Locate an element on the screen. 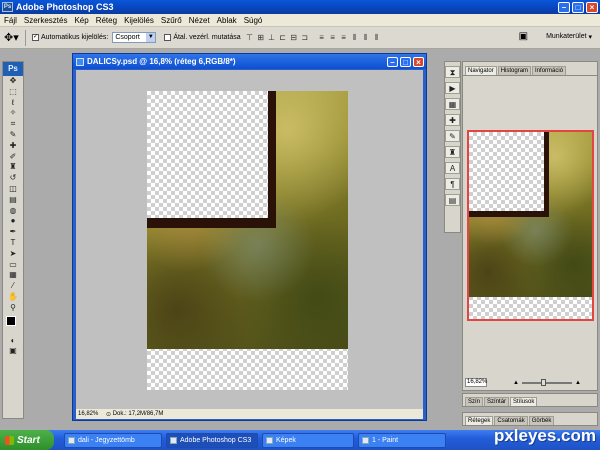  task-paint-label: 1 - Paint is located at coordinates (385, 440).